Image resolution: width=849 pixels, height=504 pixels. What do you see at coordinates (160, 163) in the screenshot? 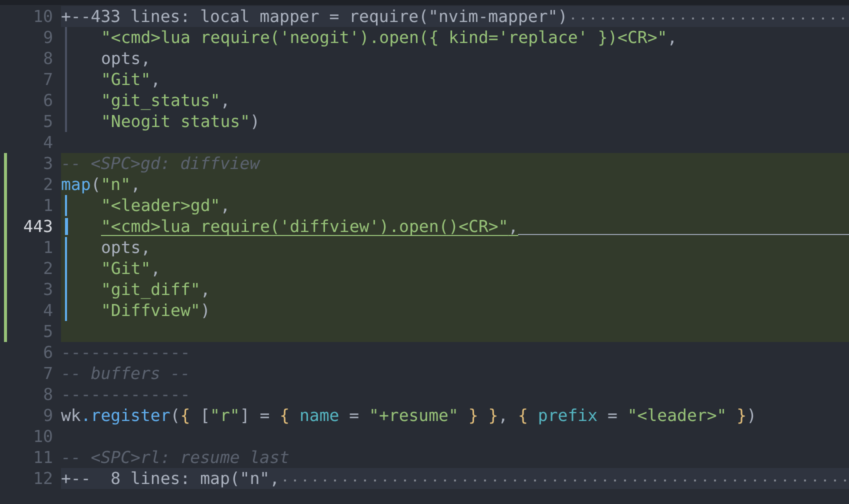
I see `code-comment: -- <SPC>gd: diffview` at bounding box center [160, 163].